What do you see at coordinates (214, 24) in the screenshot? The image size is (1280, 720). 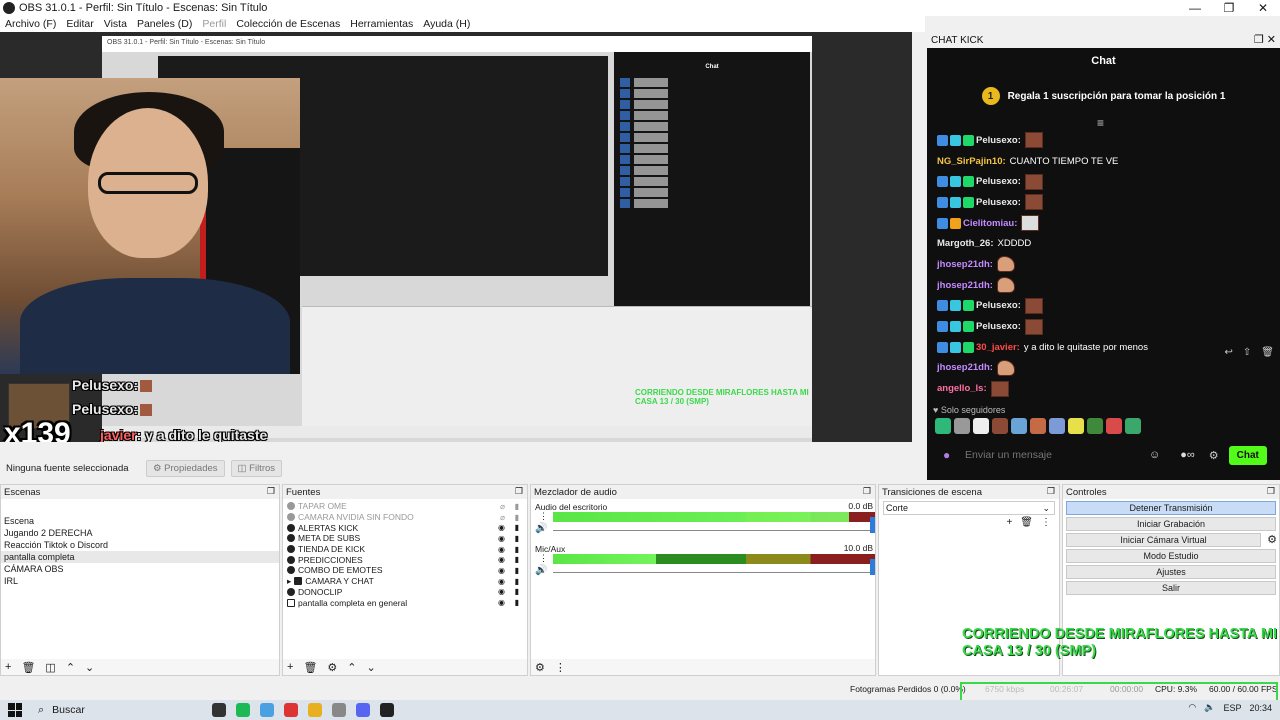 I see `menu-perfil: Perfil` at bounding box center [214, 24].